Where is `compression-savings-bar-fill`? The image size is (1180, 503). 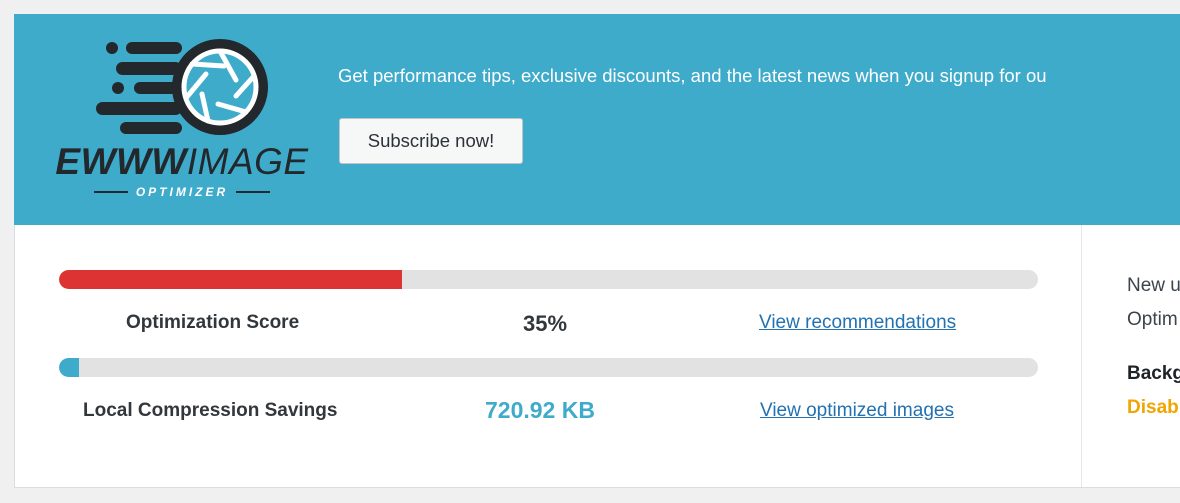 compression-savings-bar-fill is located at coordinates (69, 367).